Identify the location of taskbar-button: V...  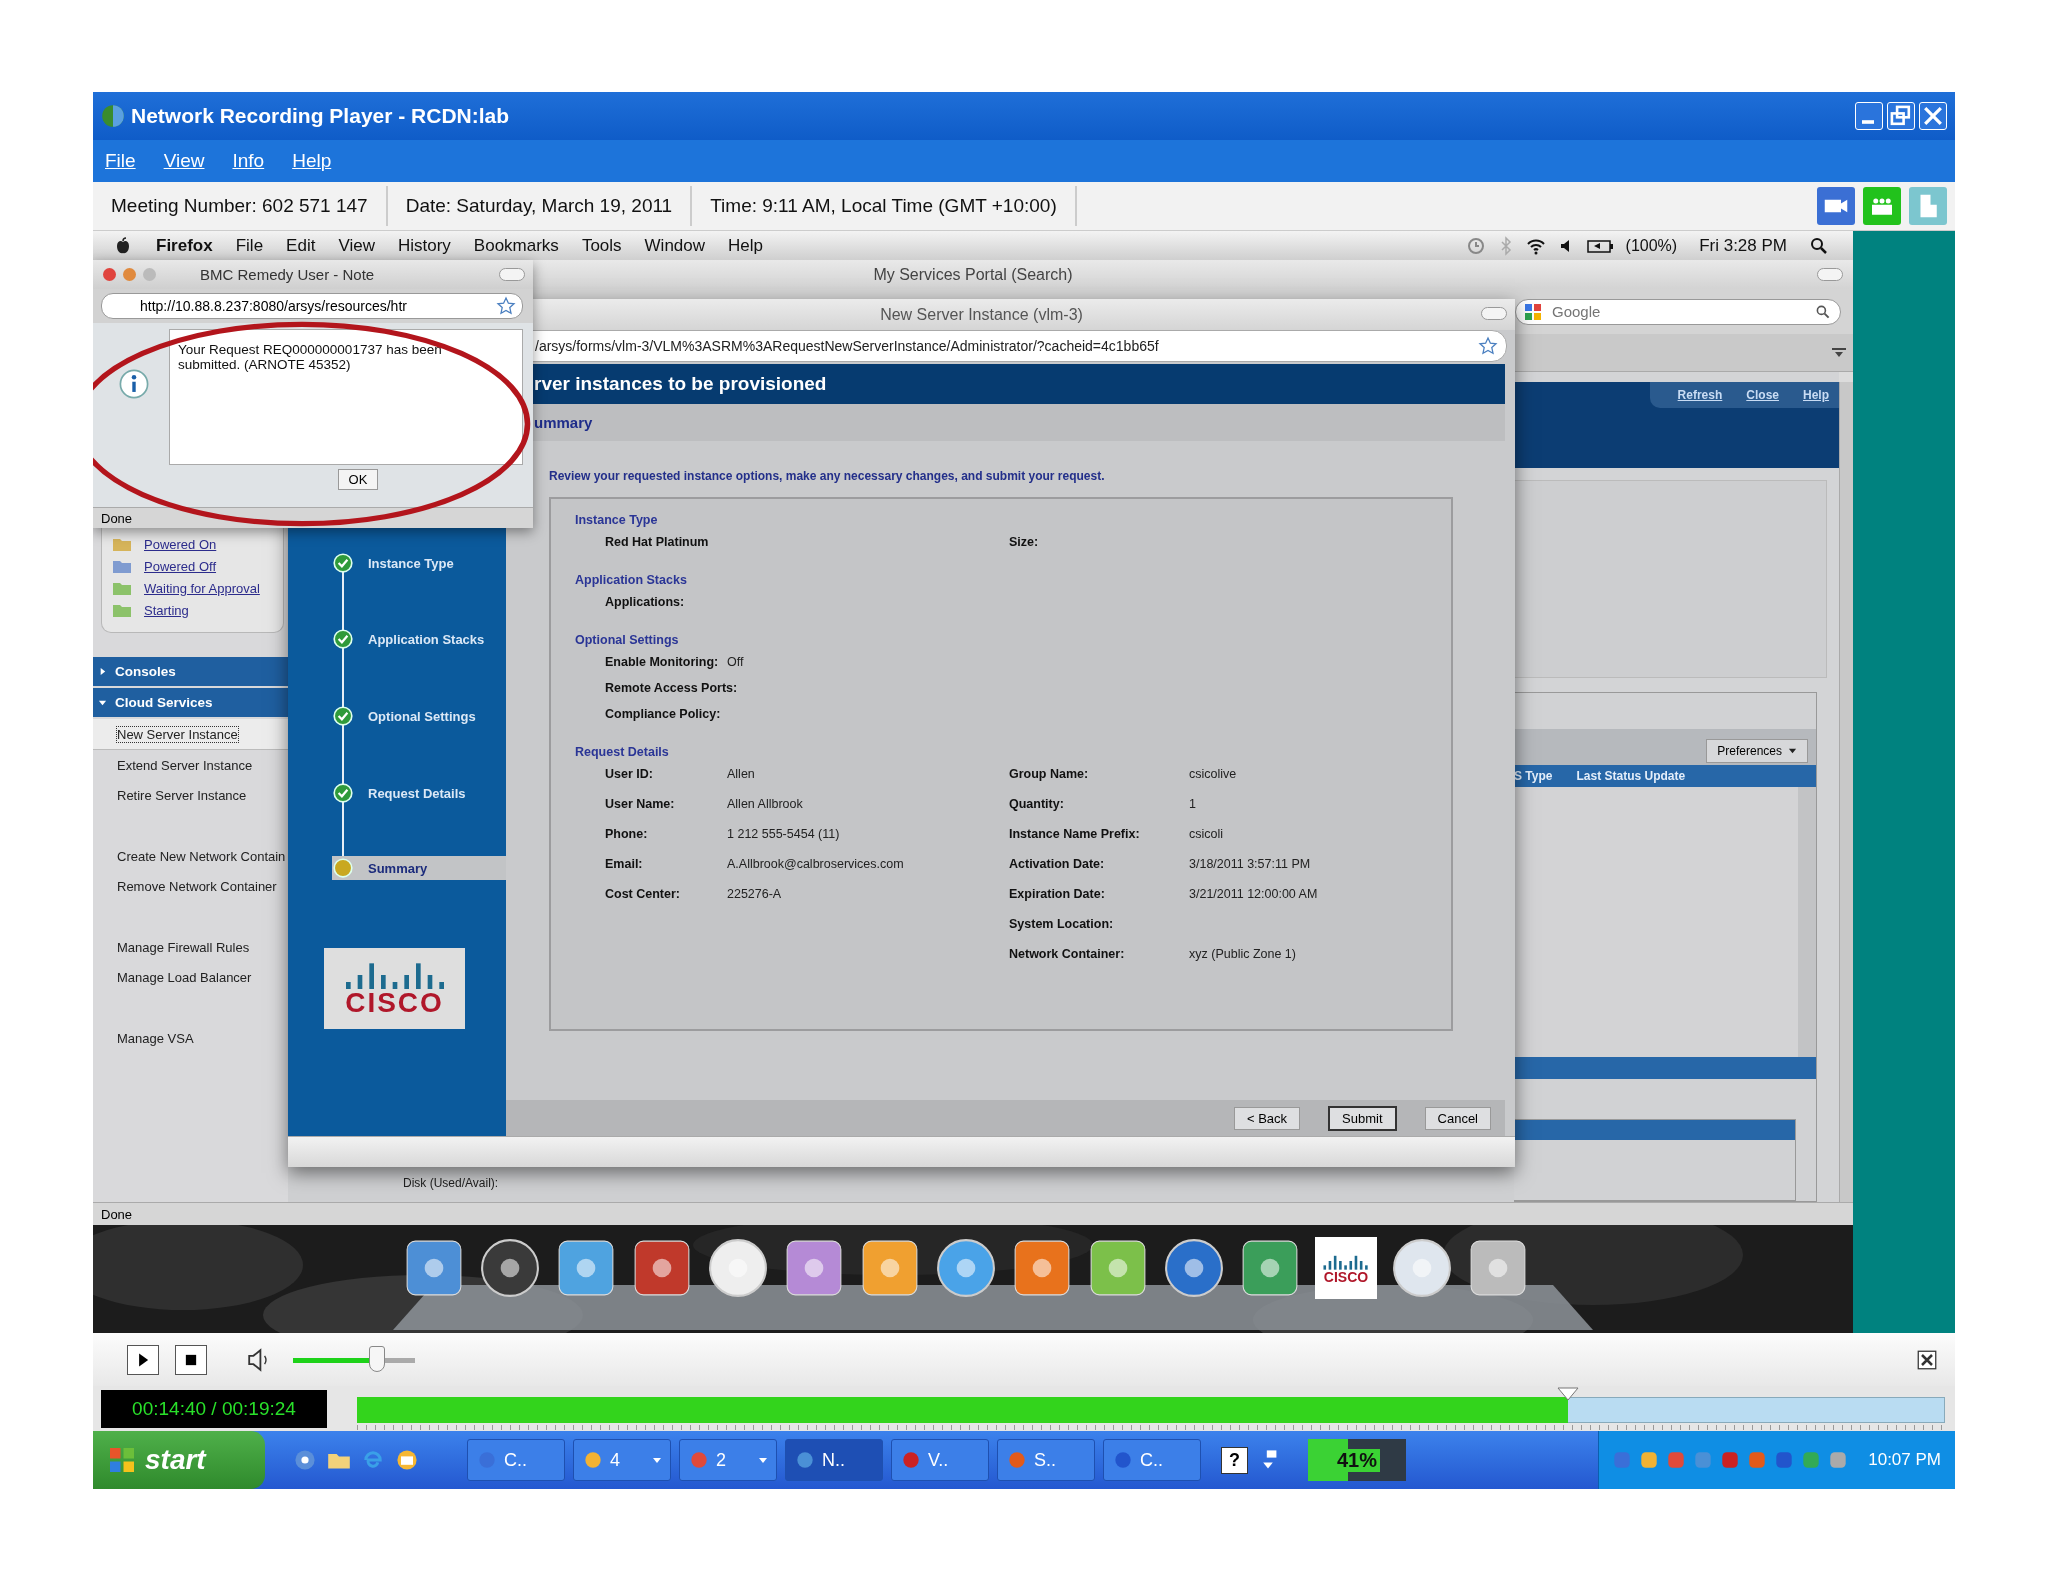
(940, 1460).